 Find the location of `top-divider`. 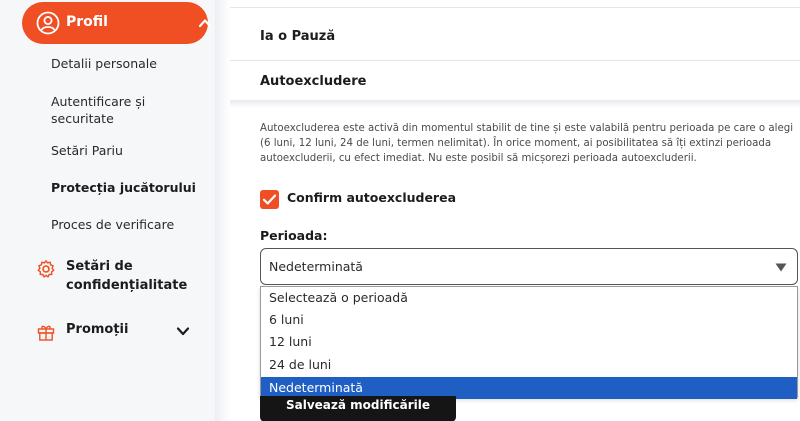

top-divider is located at coordinates (515, 4).